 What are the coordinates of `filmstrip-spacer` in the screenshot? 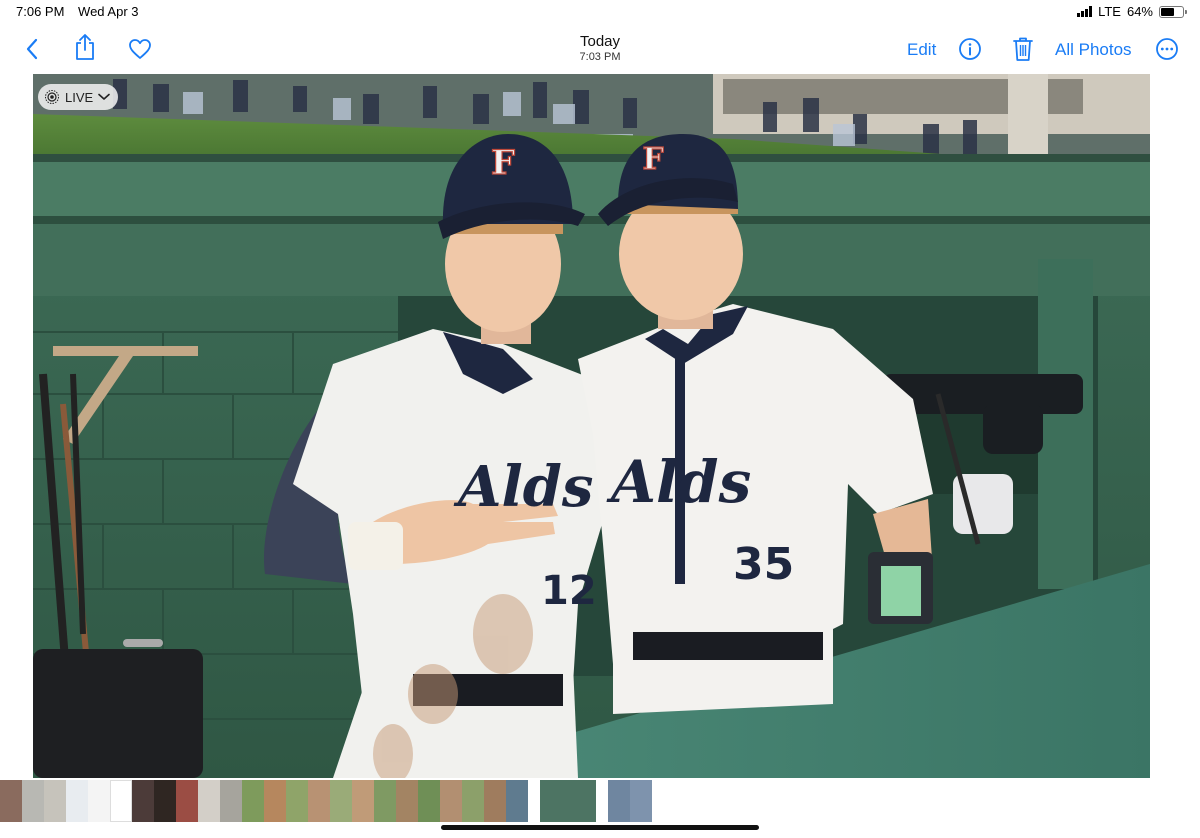 It's located at (602, 801).